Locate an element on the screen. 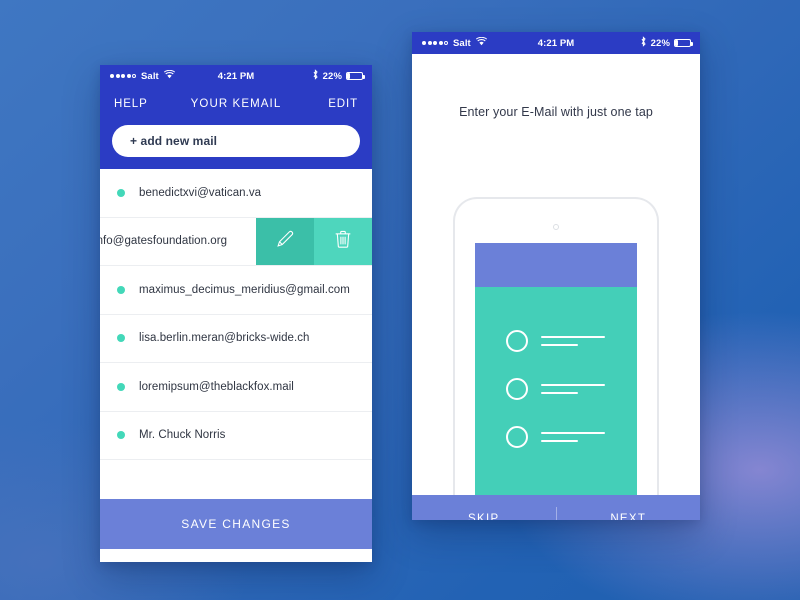  onboarding-footer: SKIP NEXT is located at coordinates (556, 507).